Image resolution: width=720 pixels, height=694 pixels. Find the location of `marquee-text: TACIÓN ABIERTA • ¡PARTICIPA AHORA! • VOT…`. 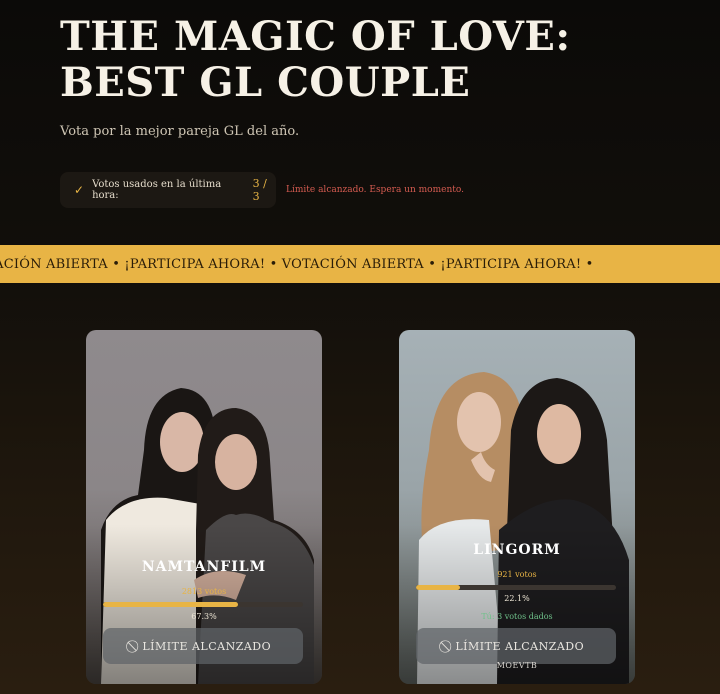

marquee-text: TACIÓN ABIERTA • ¡PARTICIPA AHORA! • VOT… is located at coordinates (297, 264).